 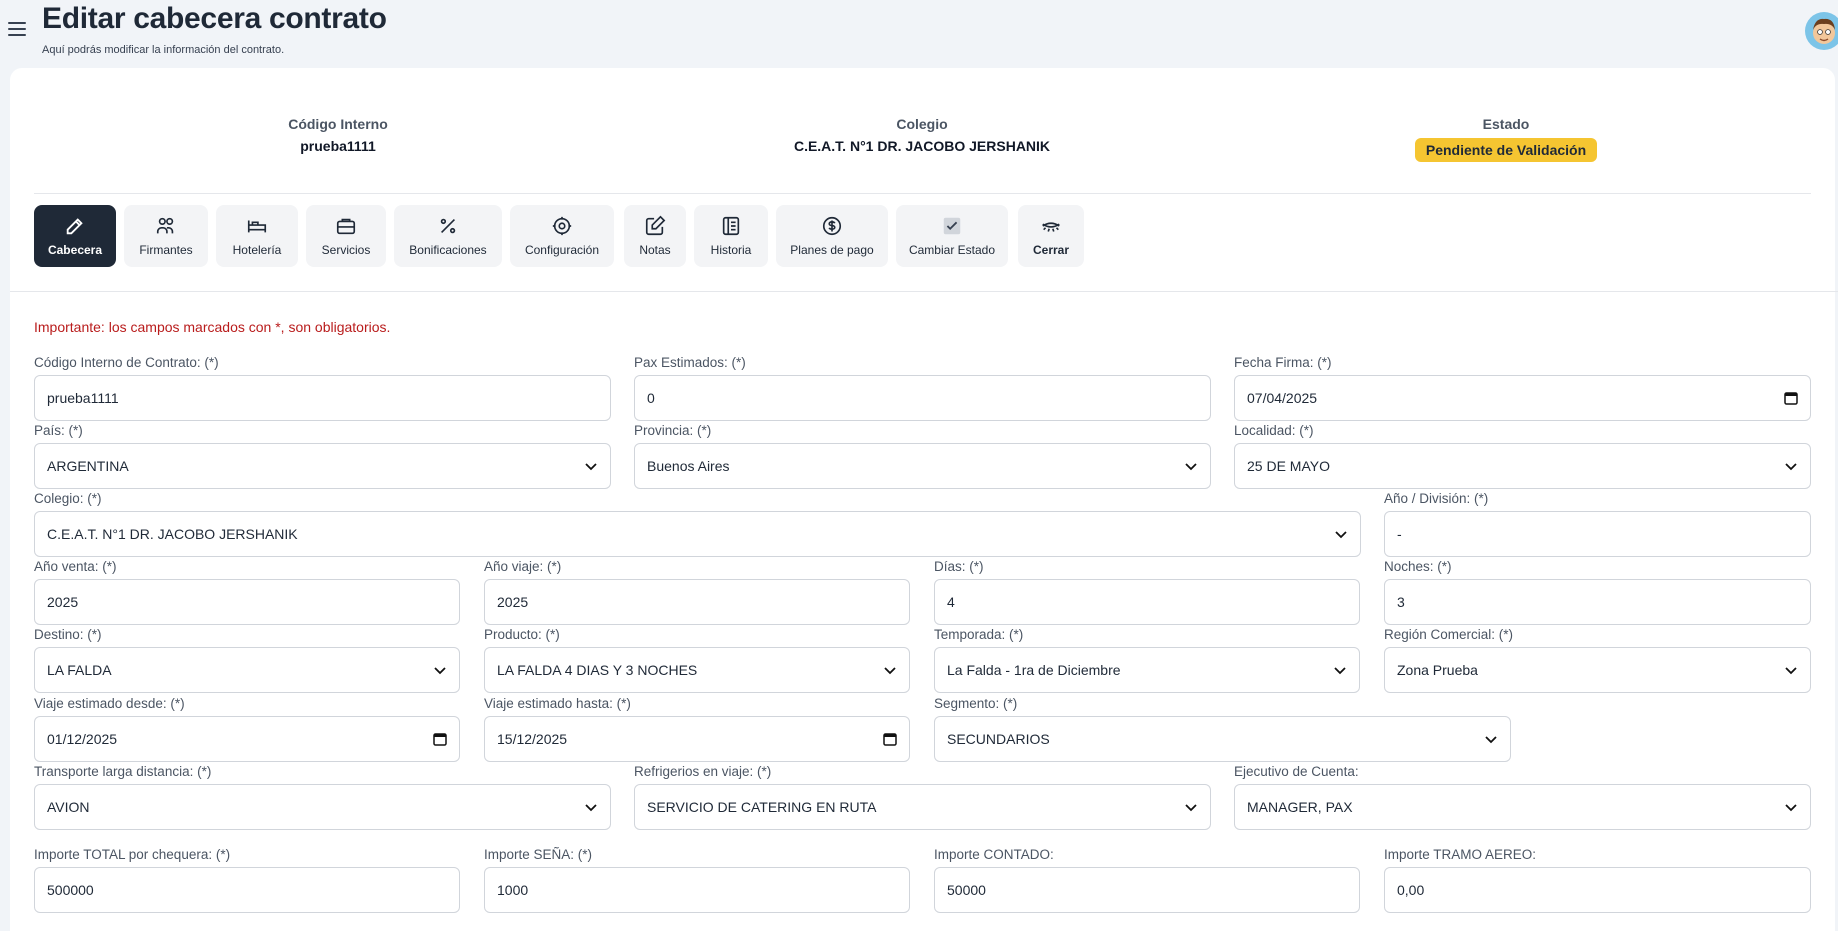 What do you see at coordinates (1147, 890) in the screenshot?
I see `importe-contado-input: 50000` at bounding box center [1147, 890].